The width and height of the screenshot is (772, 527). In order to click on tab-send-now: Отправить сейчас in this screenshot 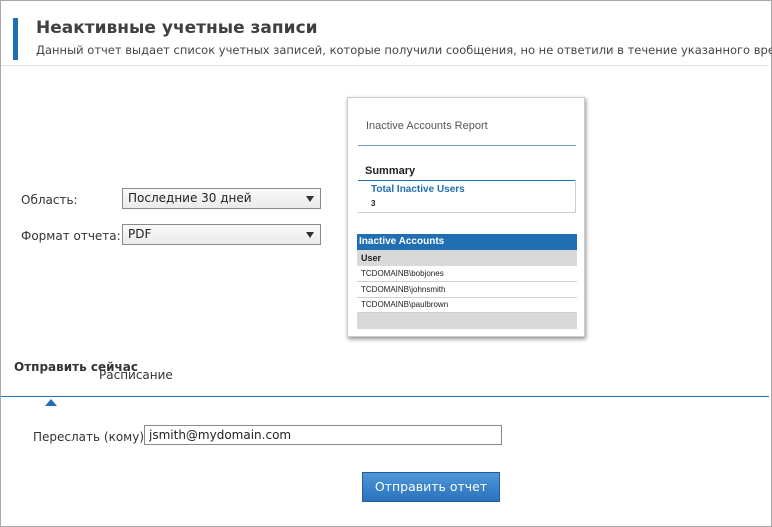, I will do `click(76, 367)`.